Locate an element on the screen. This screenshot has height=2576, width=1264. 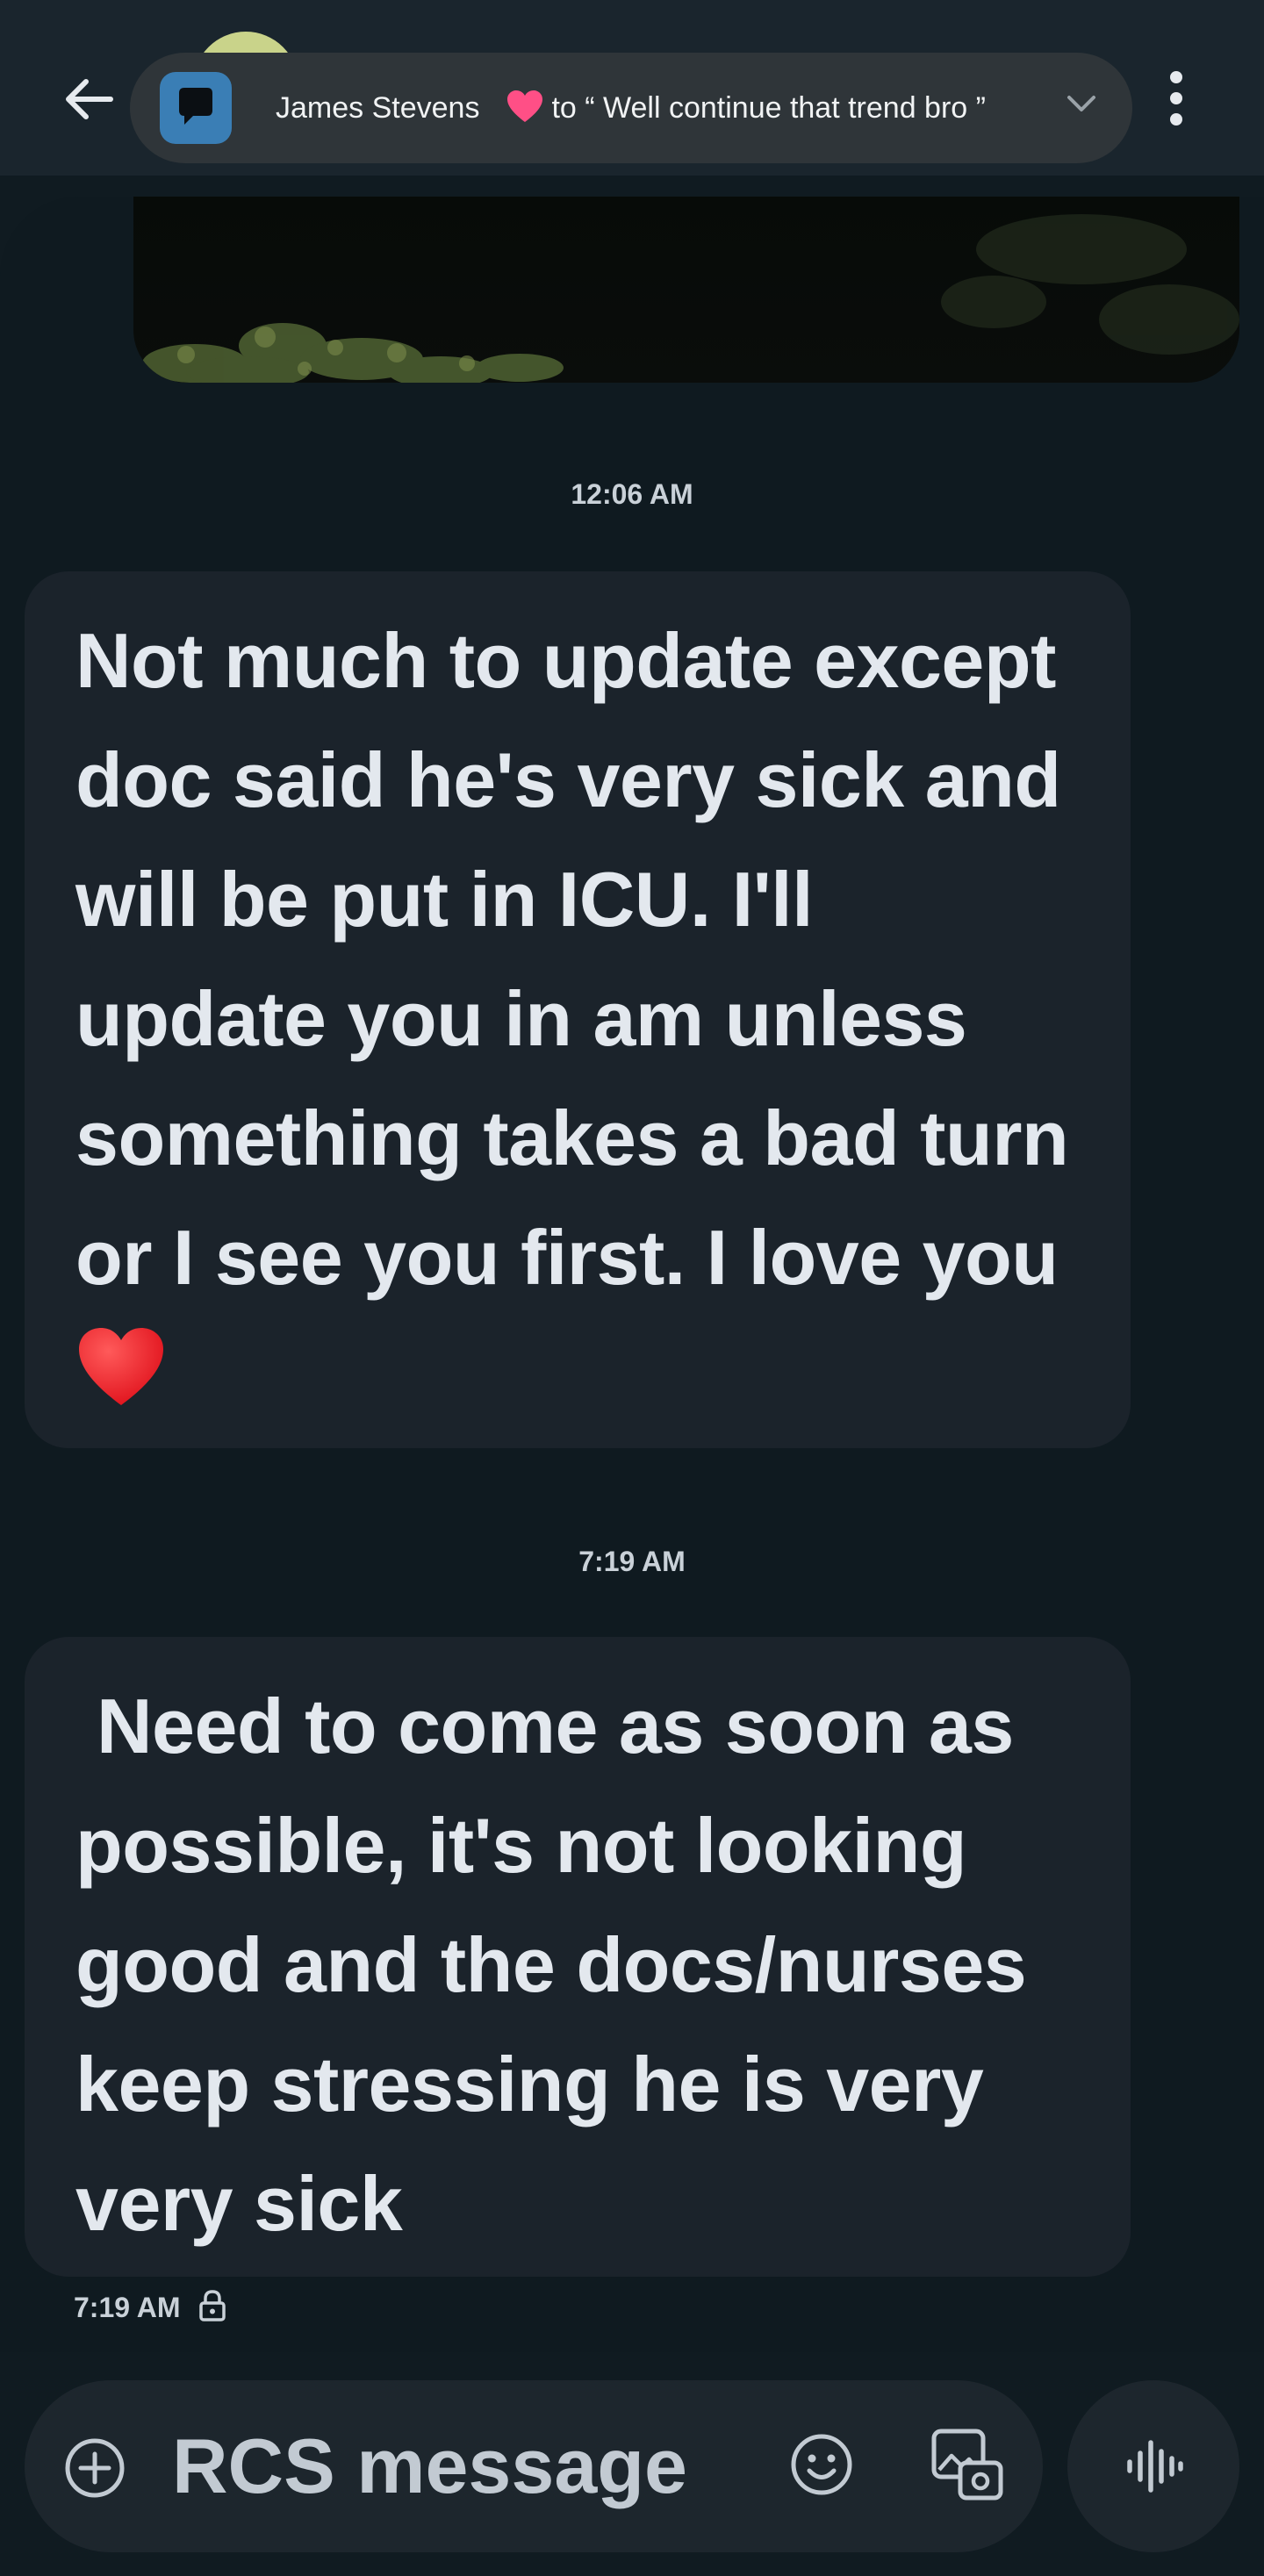
voice-waveform-icon is located at coordinates (1155, 2466).